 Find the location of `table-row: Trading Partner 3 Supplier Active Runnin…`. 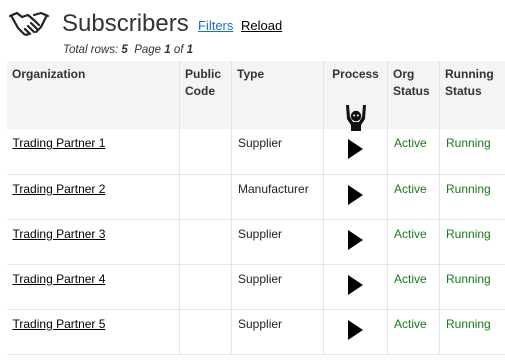

table-row: Trading Partner 3 Supplier Active Runnin… is located at coordinates (255, 242).